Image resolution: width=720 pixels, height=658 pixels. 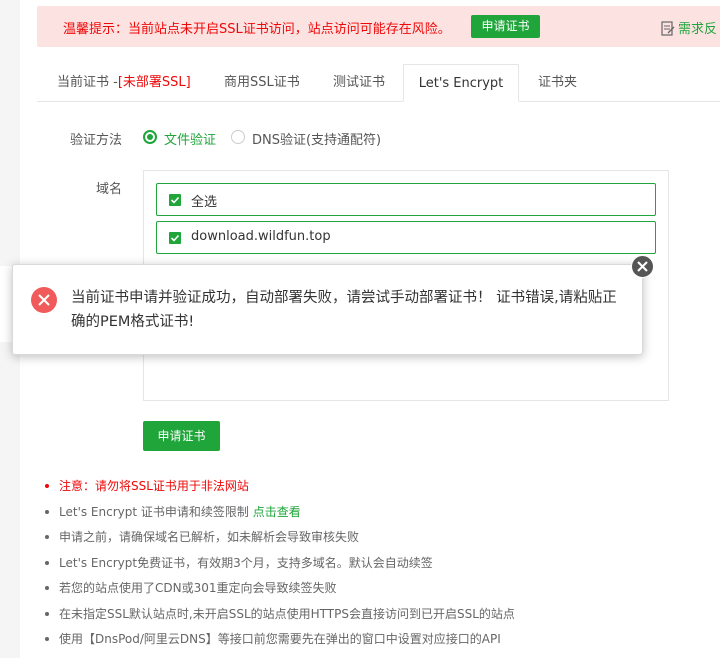 What do you see at coordinates (277, 512) in the screenshot?
I see `view-limits-link: 点击查看` at bounding box center [277, 512].